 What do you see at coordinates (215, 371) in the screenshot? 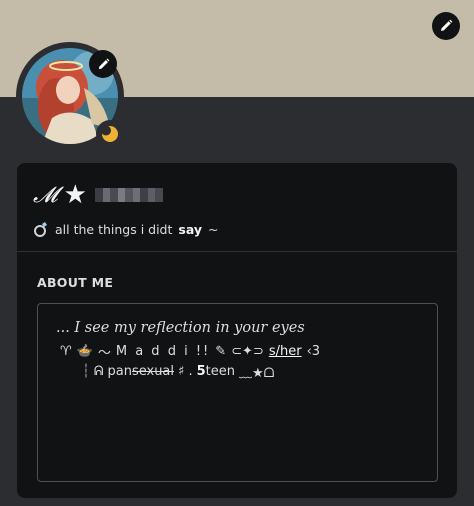
I see `age-text: 5teen` at bounding box center [215, 371].